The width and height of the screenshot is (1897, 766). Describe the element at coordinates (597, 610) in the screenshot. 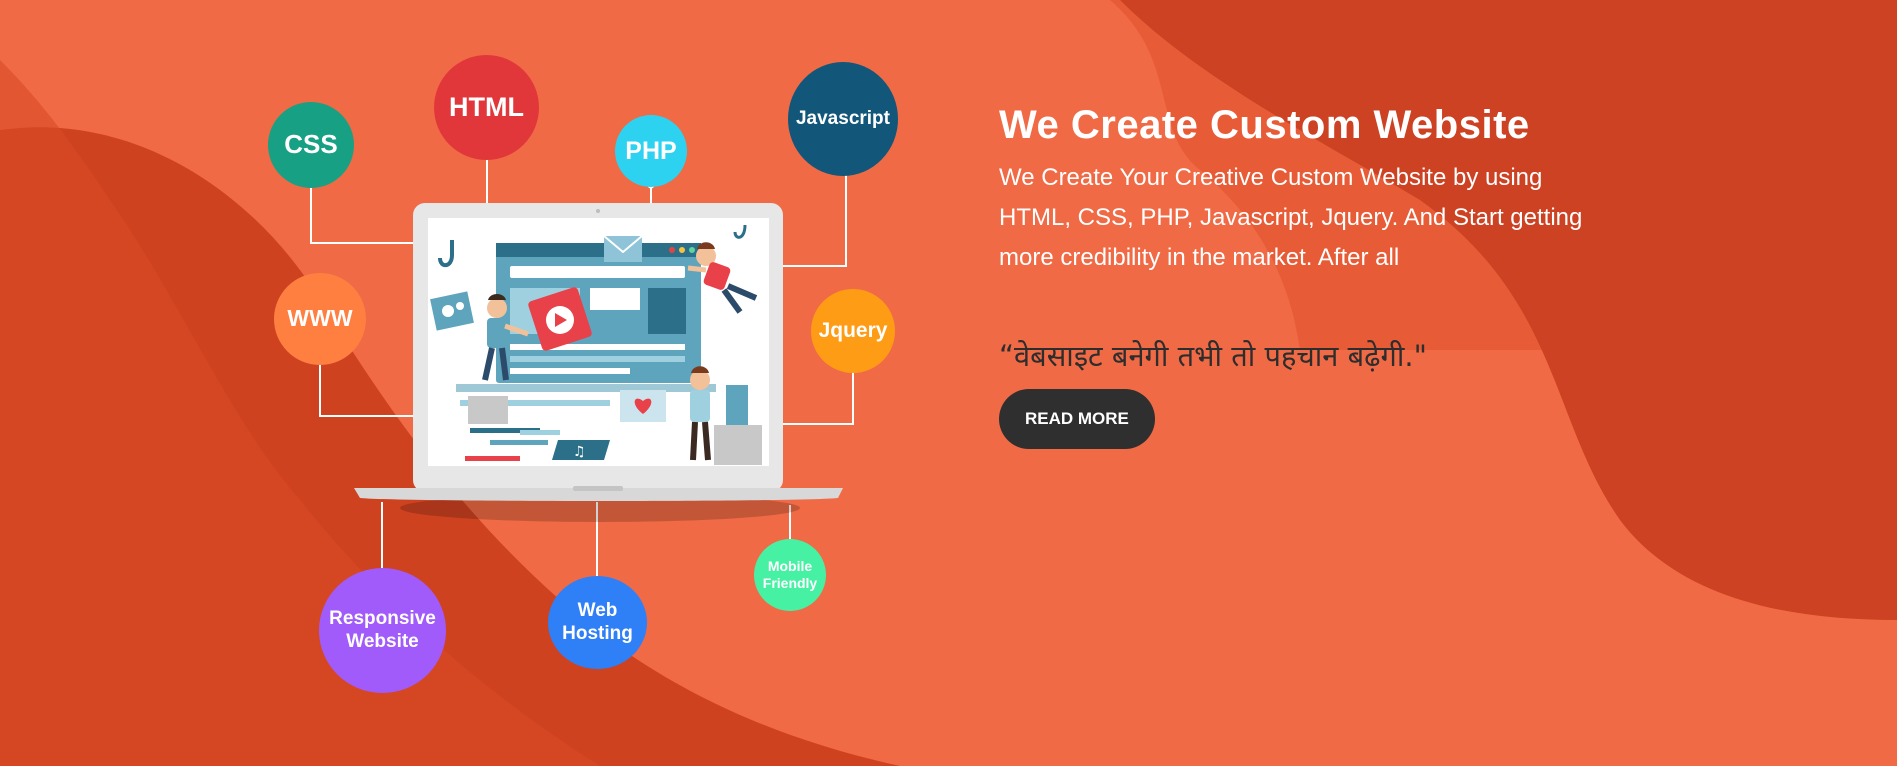

I see `bubble-hosting-line1: Web` at that location.